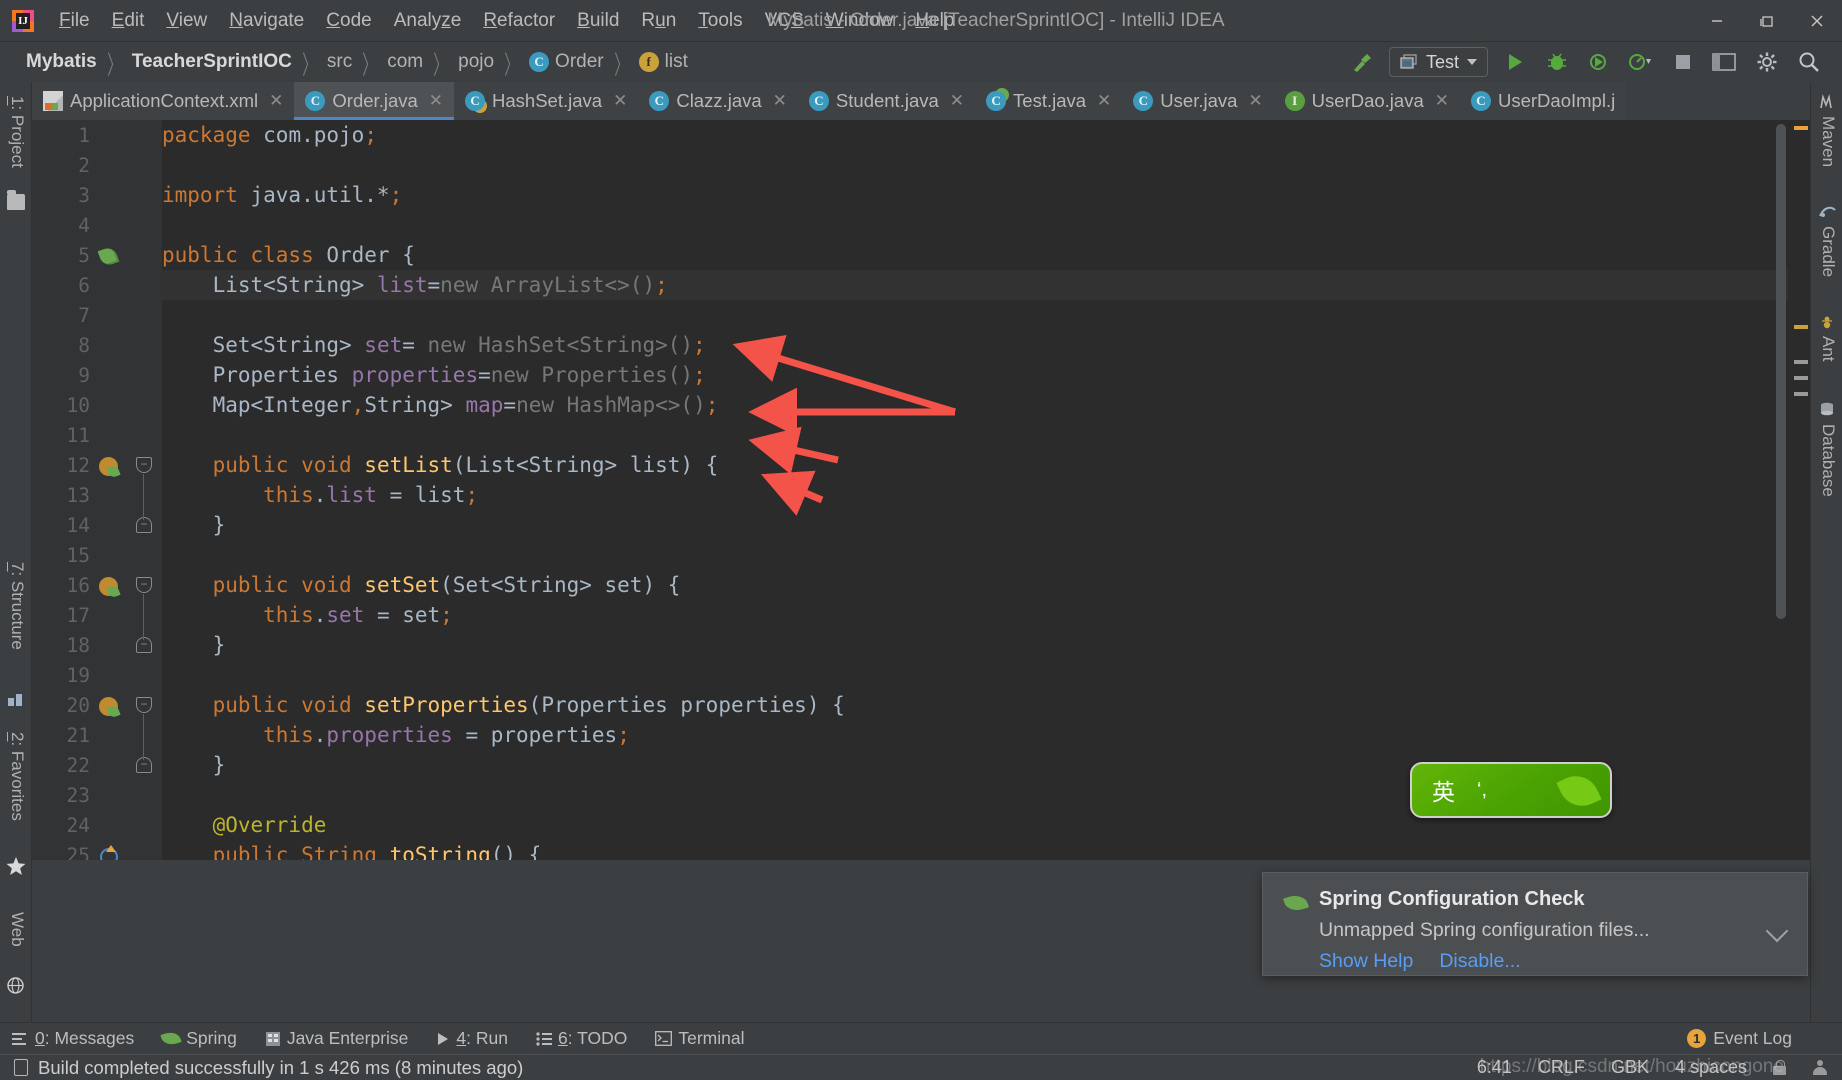 Image resolution: width=1842 pixels, height=1080 pixels. What do you see at coordinates (476, 62) in the screenshot?
I see `breadcrumb-item-pojo: pojo` at bounding box center [476, 62].